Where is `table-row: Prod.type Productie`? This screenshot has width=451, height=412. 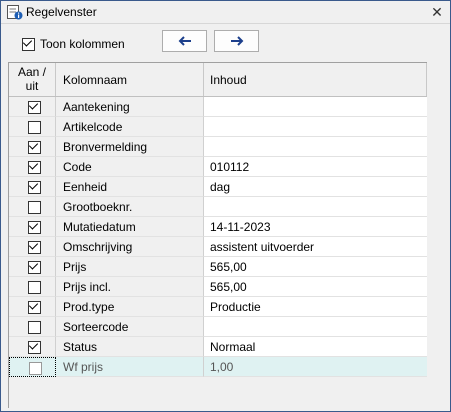
table-row: Prod.type Productie is located at coordinates (218, 307).